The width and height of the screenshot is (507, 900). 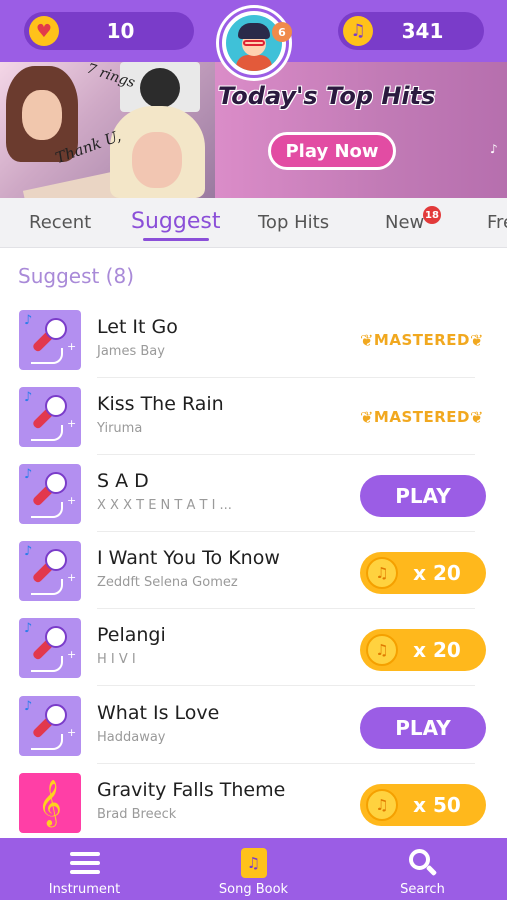 I want to click on song-title: What Is Love, so click(x=158, y=713).